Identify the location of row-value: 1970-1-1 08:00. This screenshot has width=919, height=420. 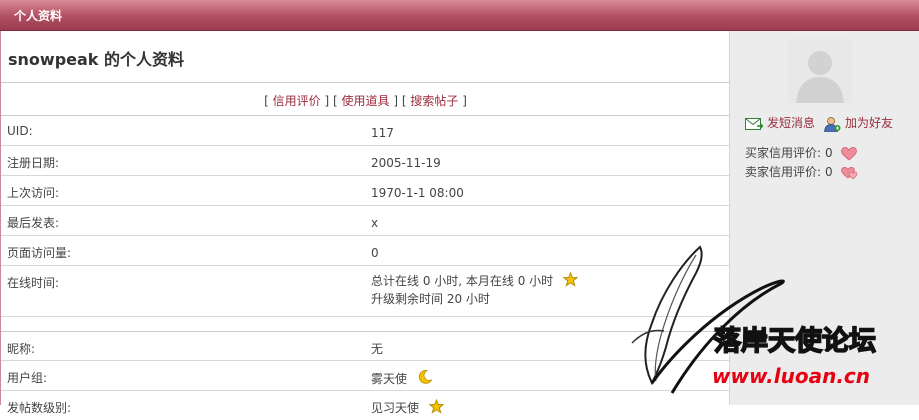
(417, 193).